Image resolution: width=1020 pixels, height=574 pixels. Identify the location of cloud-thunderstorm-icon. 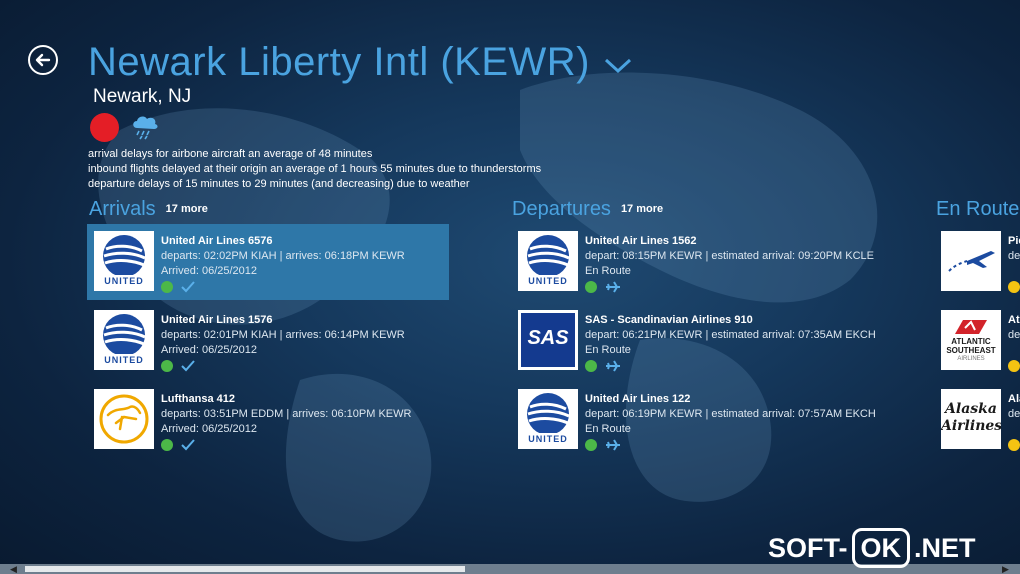
(145, 128).